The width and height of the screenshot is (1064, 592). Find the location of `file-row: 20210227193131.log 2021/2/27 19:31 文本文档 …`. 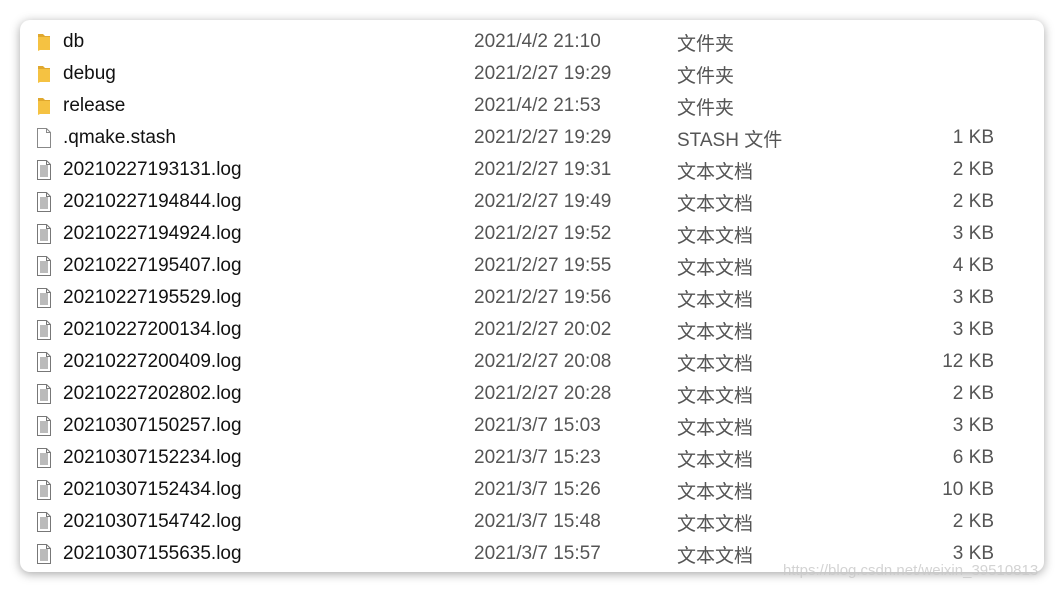

file-row: 20210227193131.log 2021/2/27 19:31 文本文档 … is located at coordinates (532, 170).